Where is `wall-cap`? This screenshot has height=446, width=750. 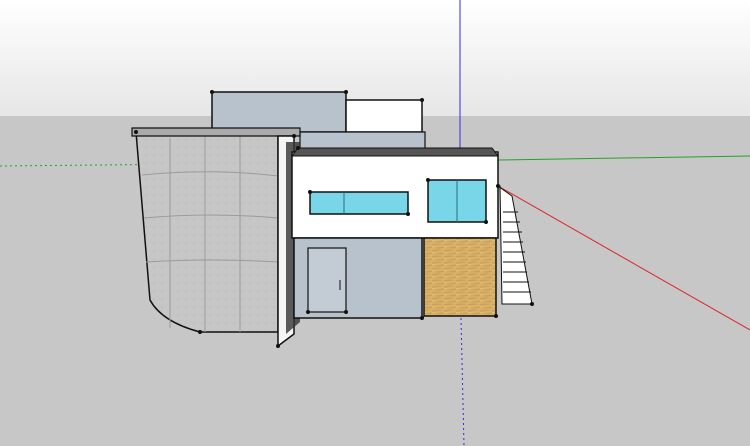
wall-cap is located at coordinates (216, 132).